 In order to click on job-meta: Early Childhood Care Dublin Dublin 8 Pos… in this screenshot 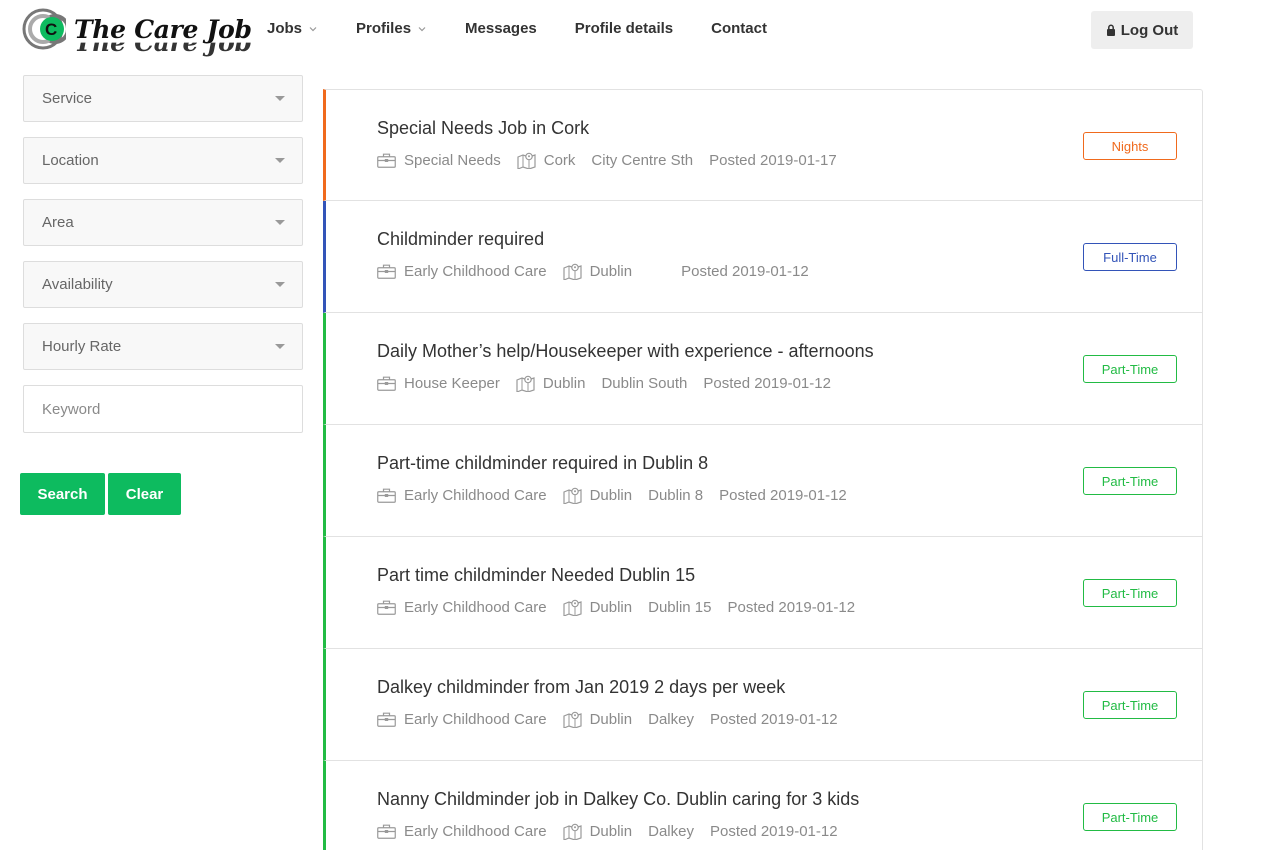, I will do `click(612, 495)`.